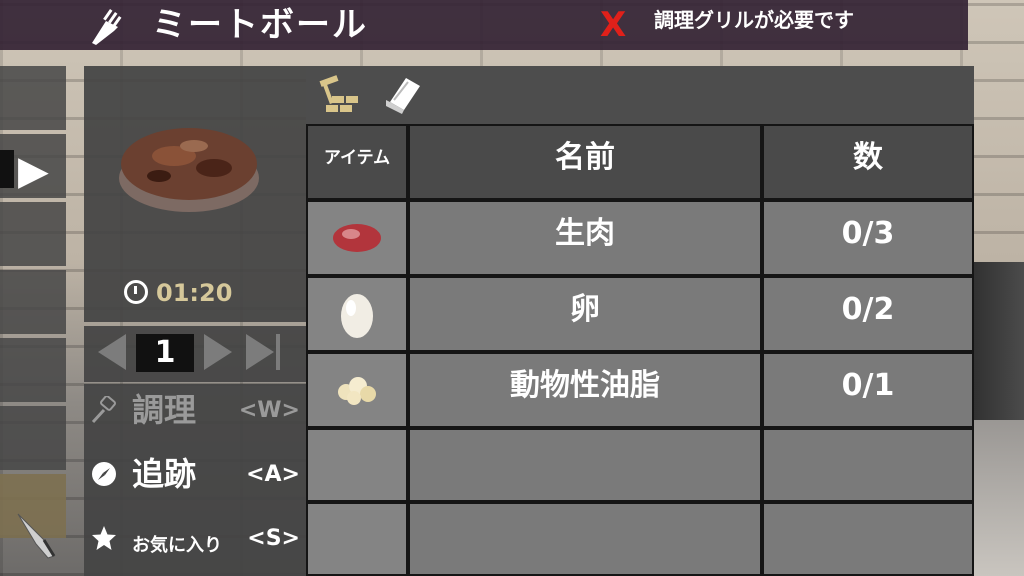  I want to click on book-icon, so click(402, 94).